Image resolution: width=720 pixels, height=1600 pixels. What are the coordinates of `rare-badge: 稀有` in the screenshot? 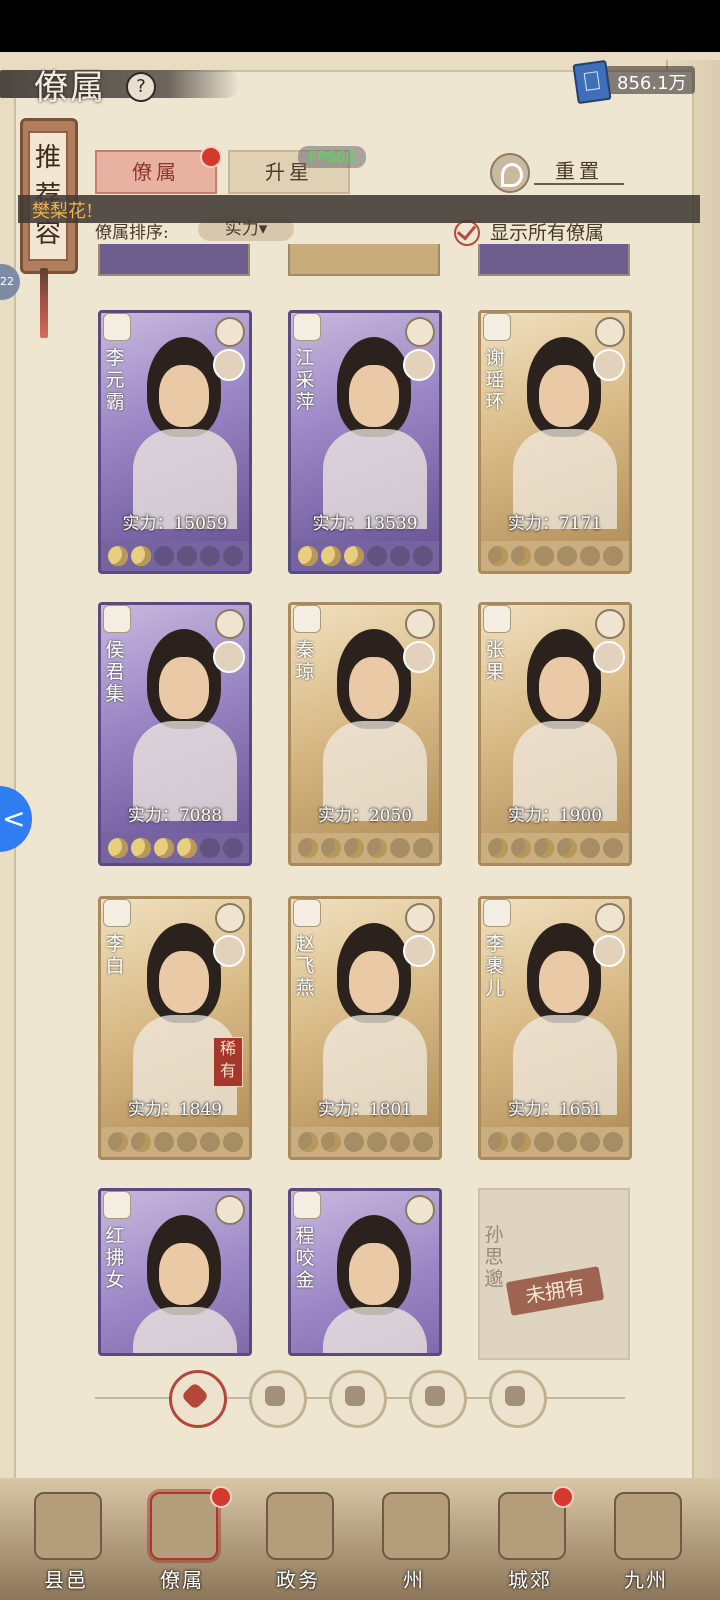 It's located at (228, 1062).